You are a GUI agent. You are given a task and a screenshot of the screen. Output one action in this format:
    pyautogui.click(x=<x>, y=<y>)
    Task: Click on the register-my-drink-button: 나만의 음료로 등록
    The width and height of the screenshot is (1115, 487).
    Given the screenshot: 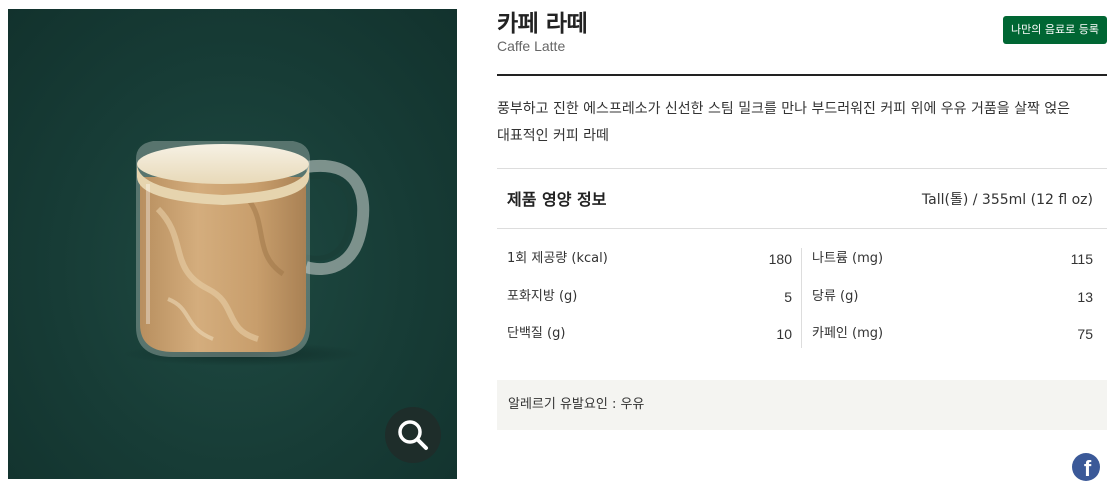 What is the action you would take?
    pyautogui.click(x=1055, y=30)
    